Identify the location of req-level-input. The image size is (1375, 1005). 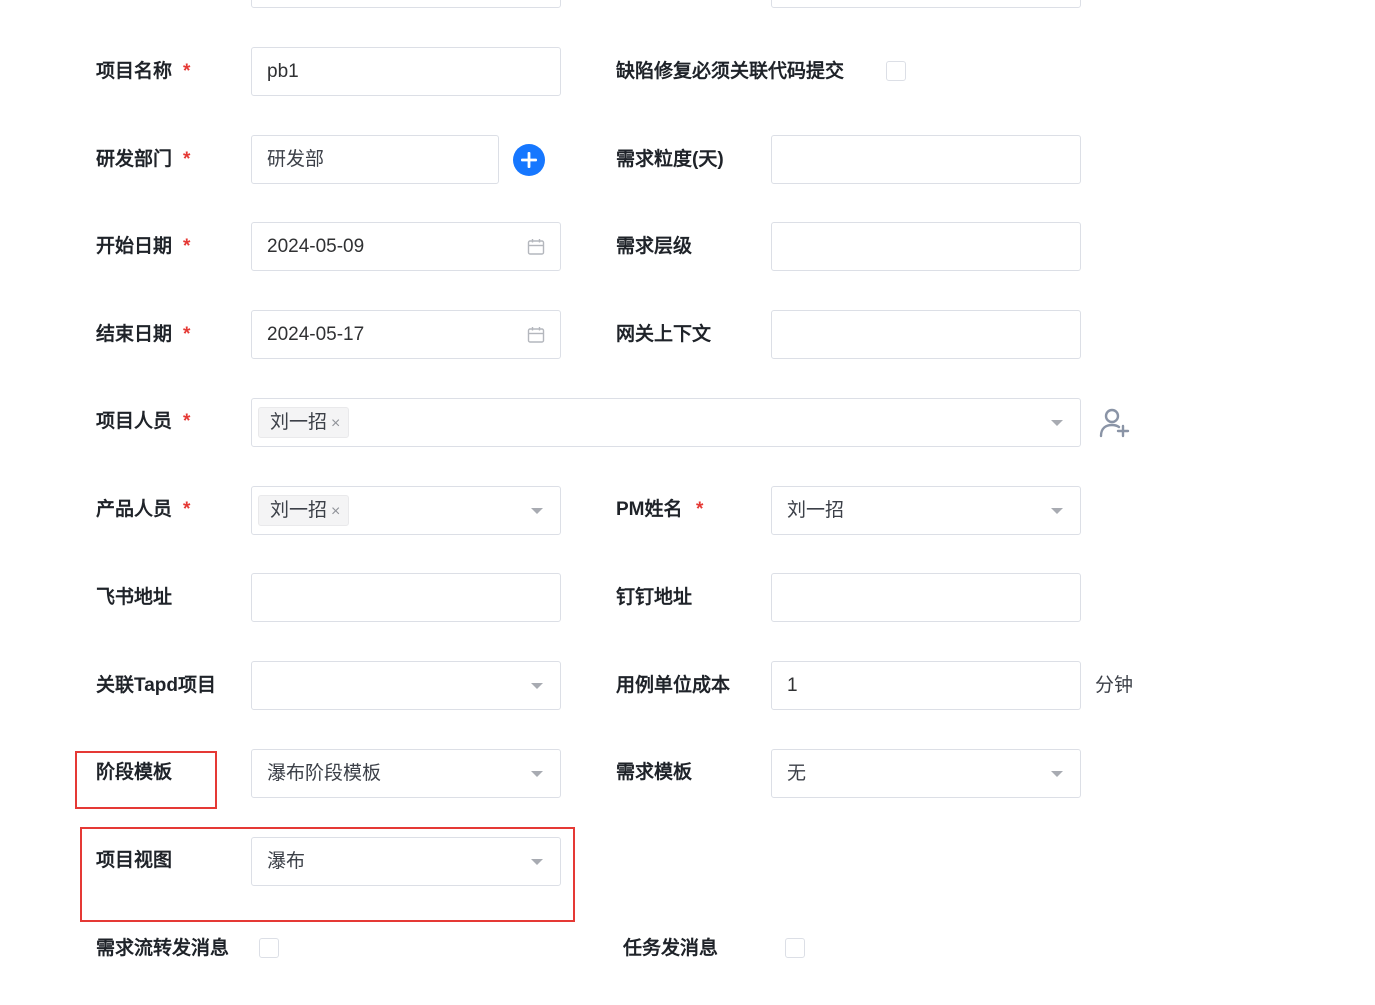
(926, 246).